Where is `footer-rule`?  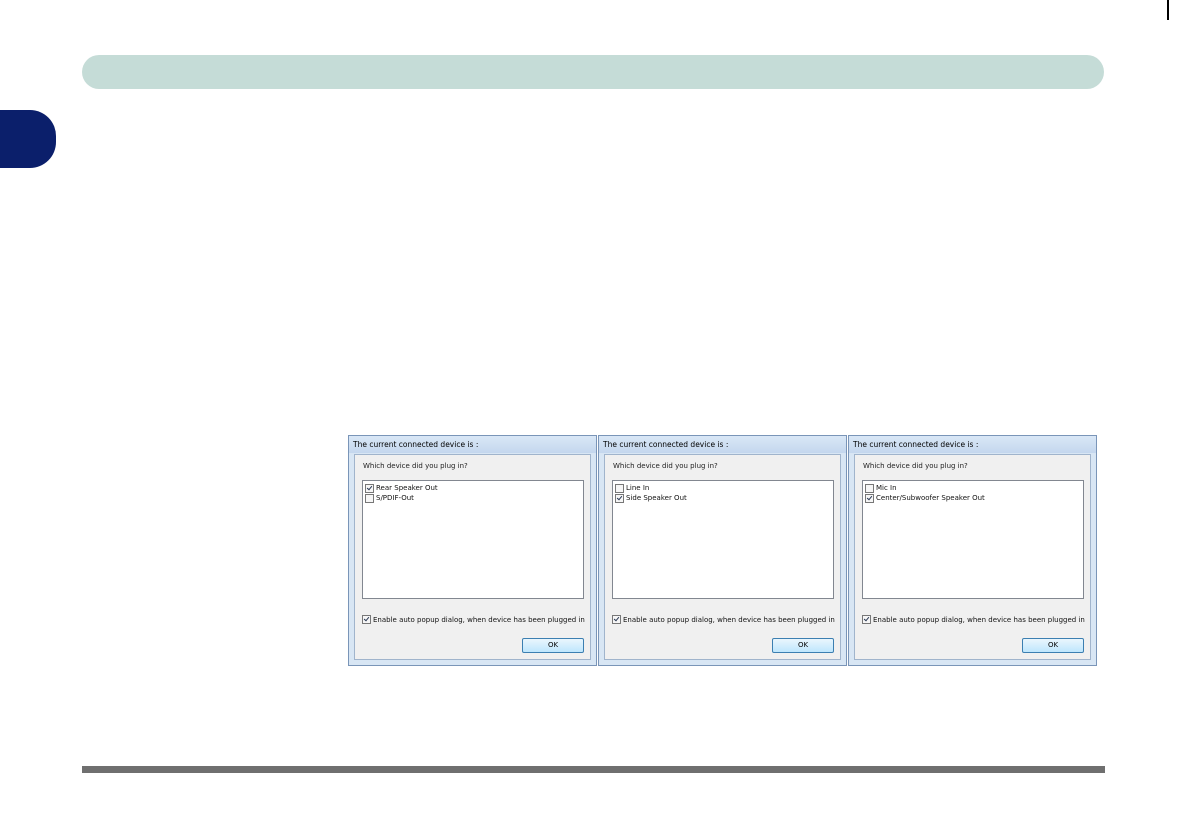
footer-rule is located at coordinates (593, 769).